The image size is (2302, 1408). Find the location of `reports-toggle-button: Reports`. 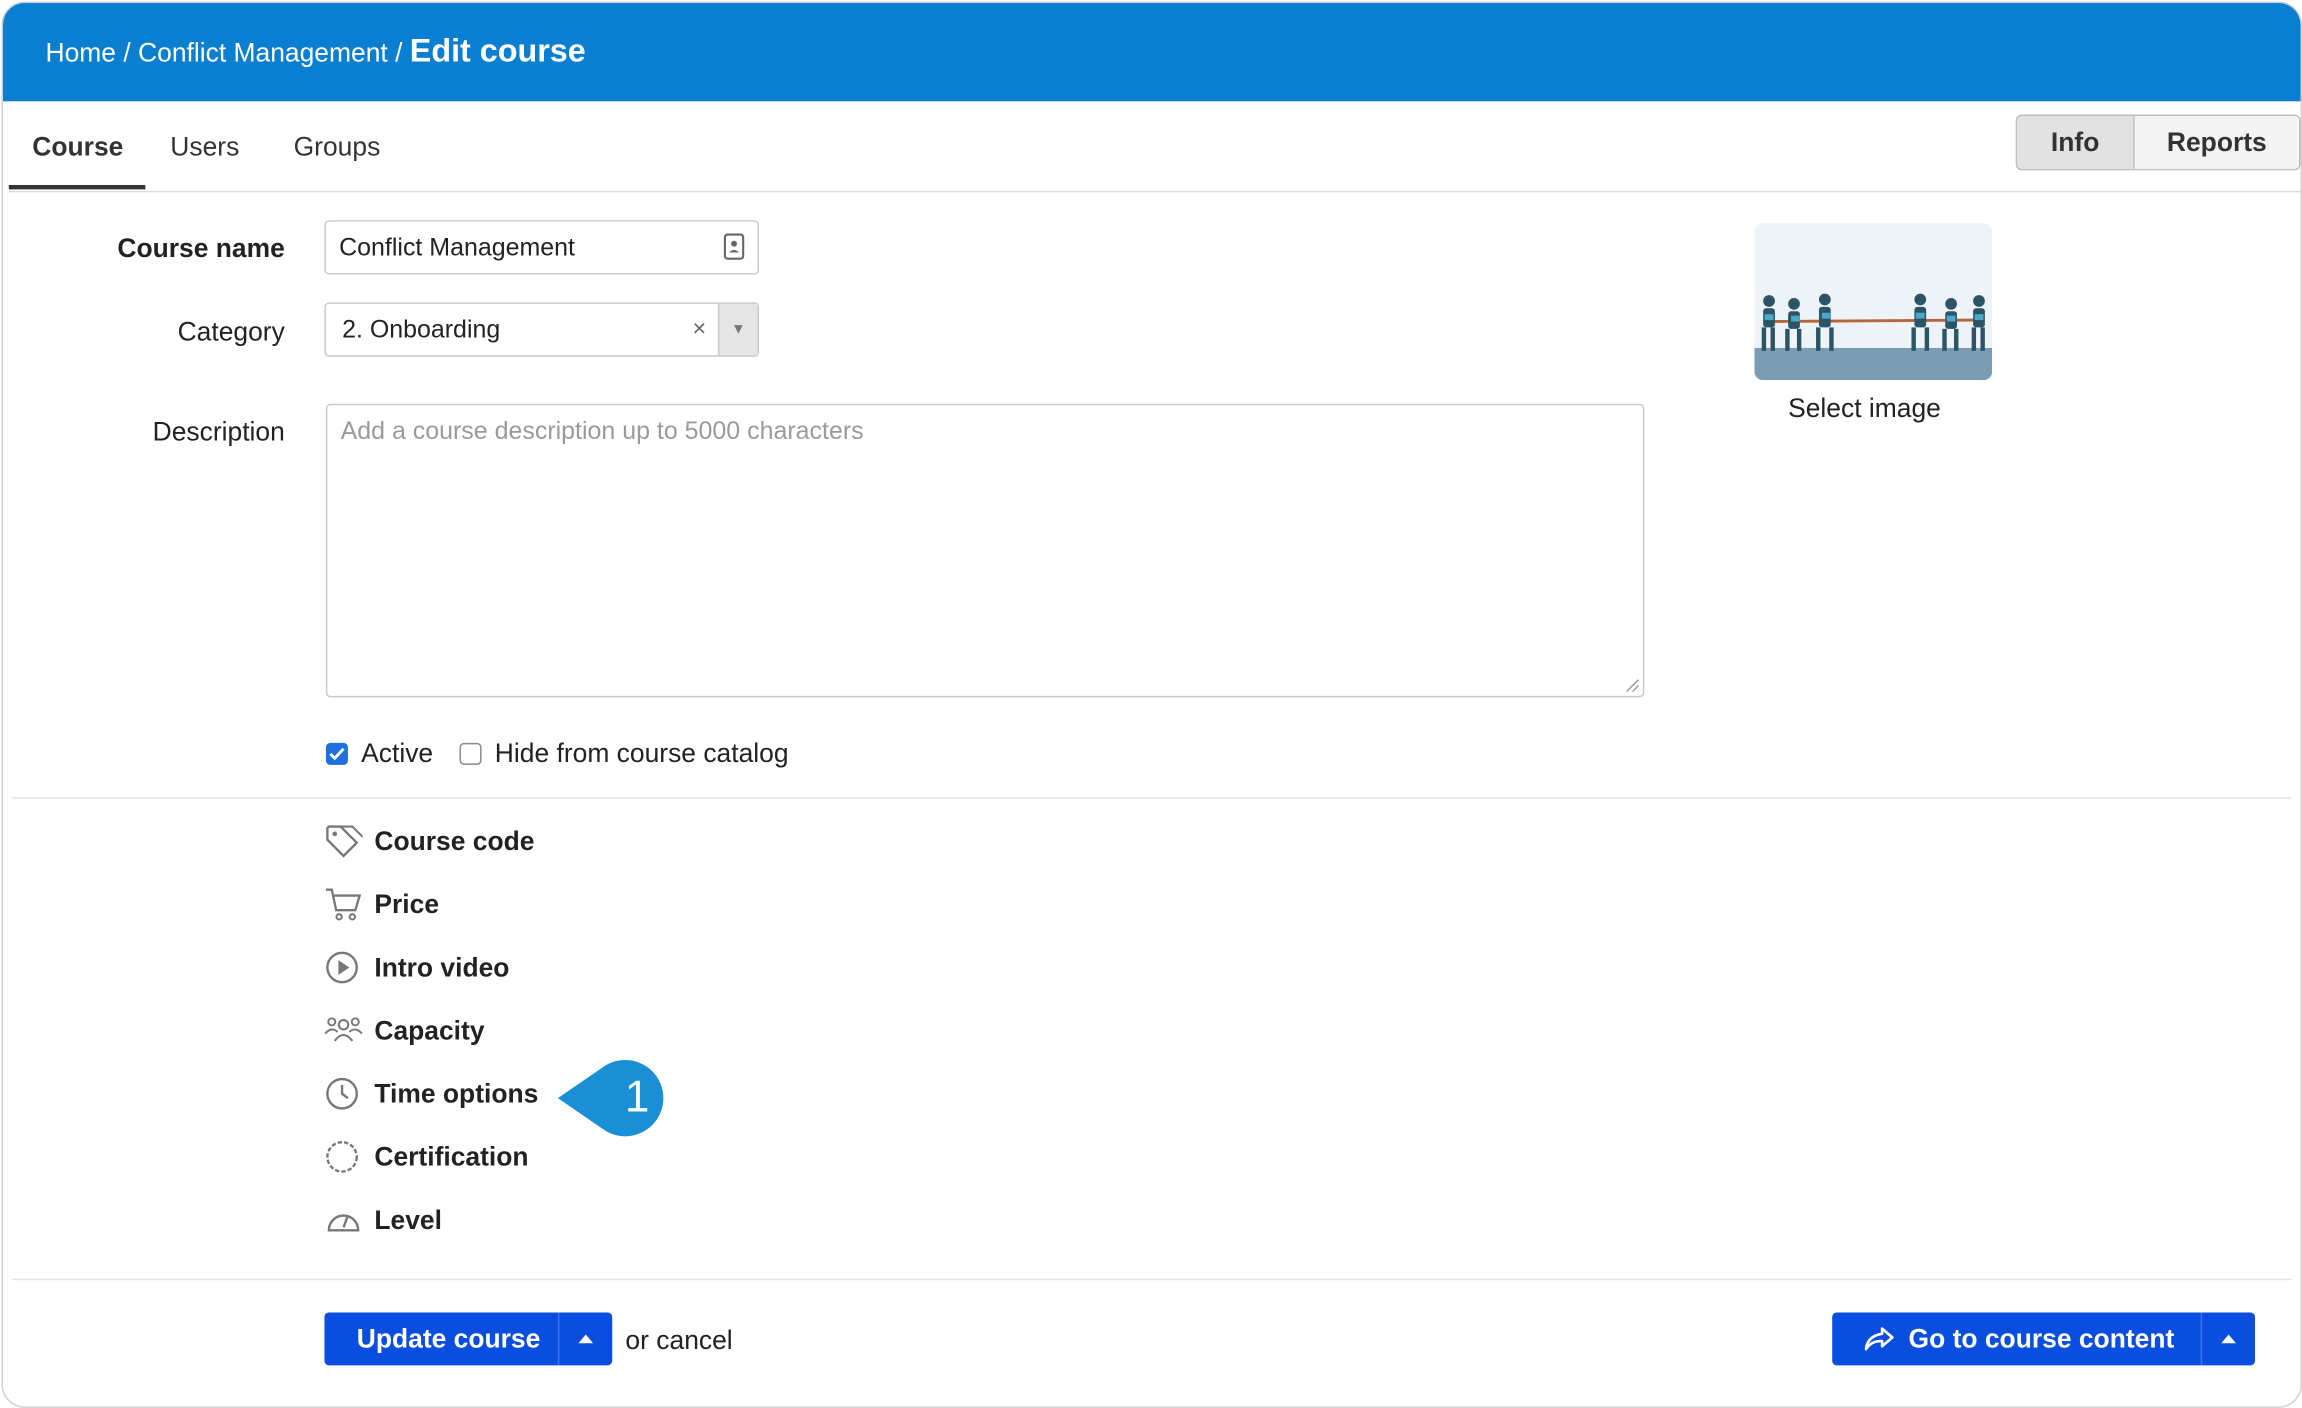

reports-toggle-button: Reports is located at coordinates (2217, 142).